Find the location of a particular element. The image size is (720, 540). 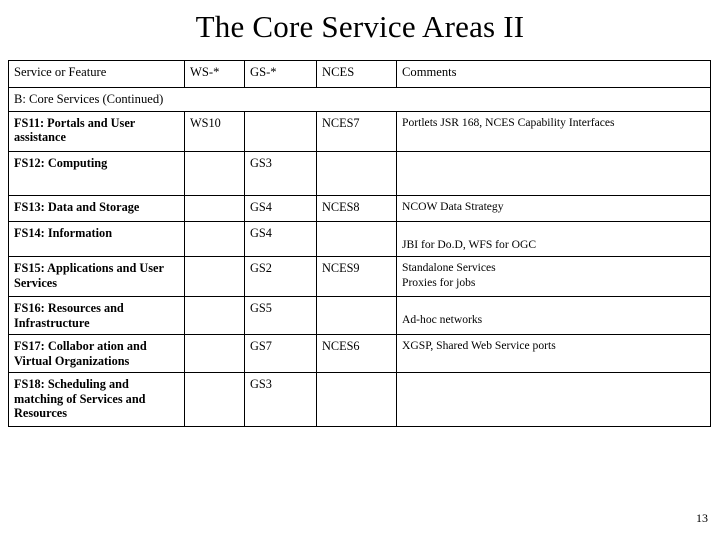

header-nces: NCES is located at coordinates (356, 74).